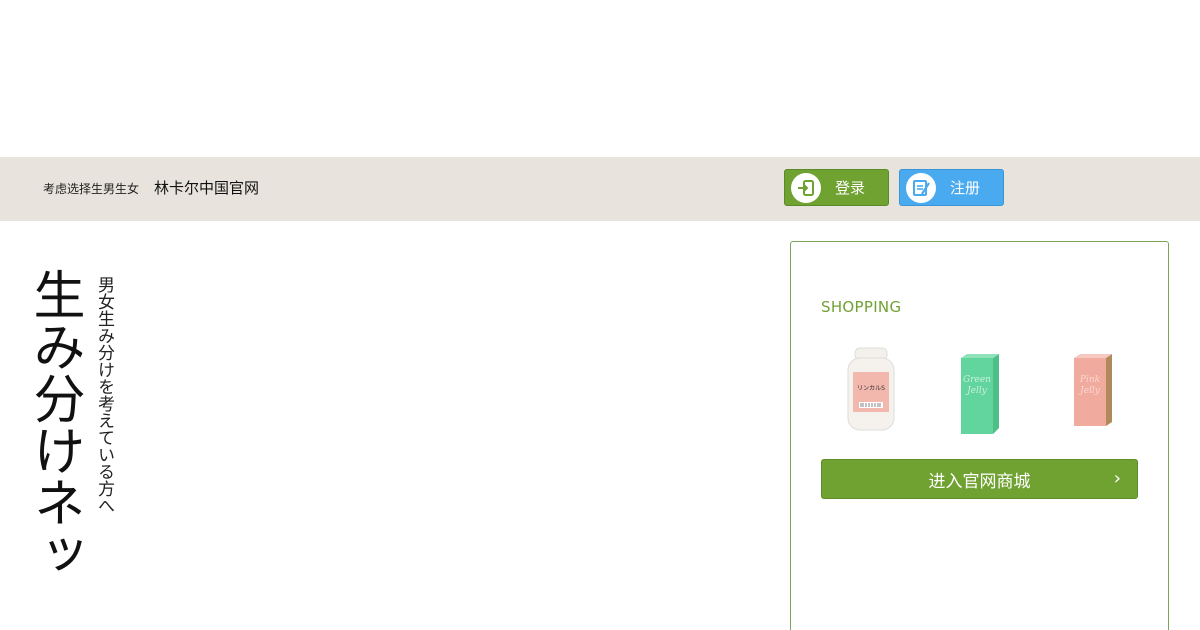 Image resolution: width=1200 pixels, height=630 pixels. What do you see at coordinates (1117, 478) in the screenshot?
I see `chevron-right-icon: ›` at bounding box center [1117, 478].